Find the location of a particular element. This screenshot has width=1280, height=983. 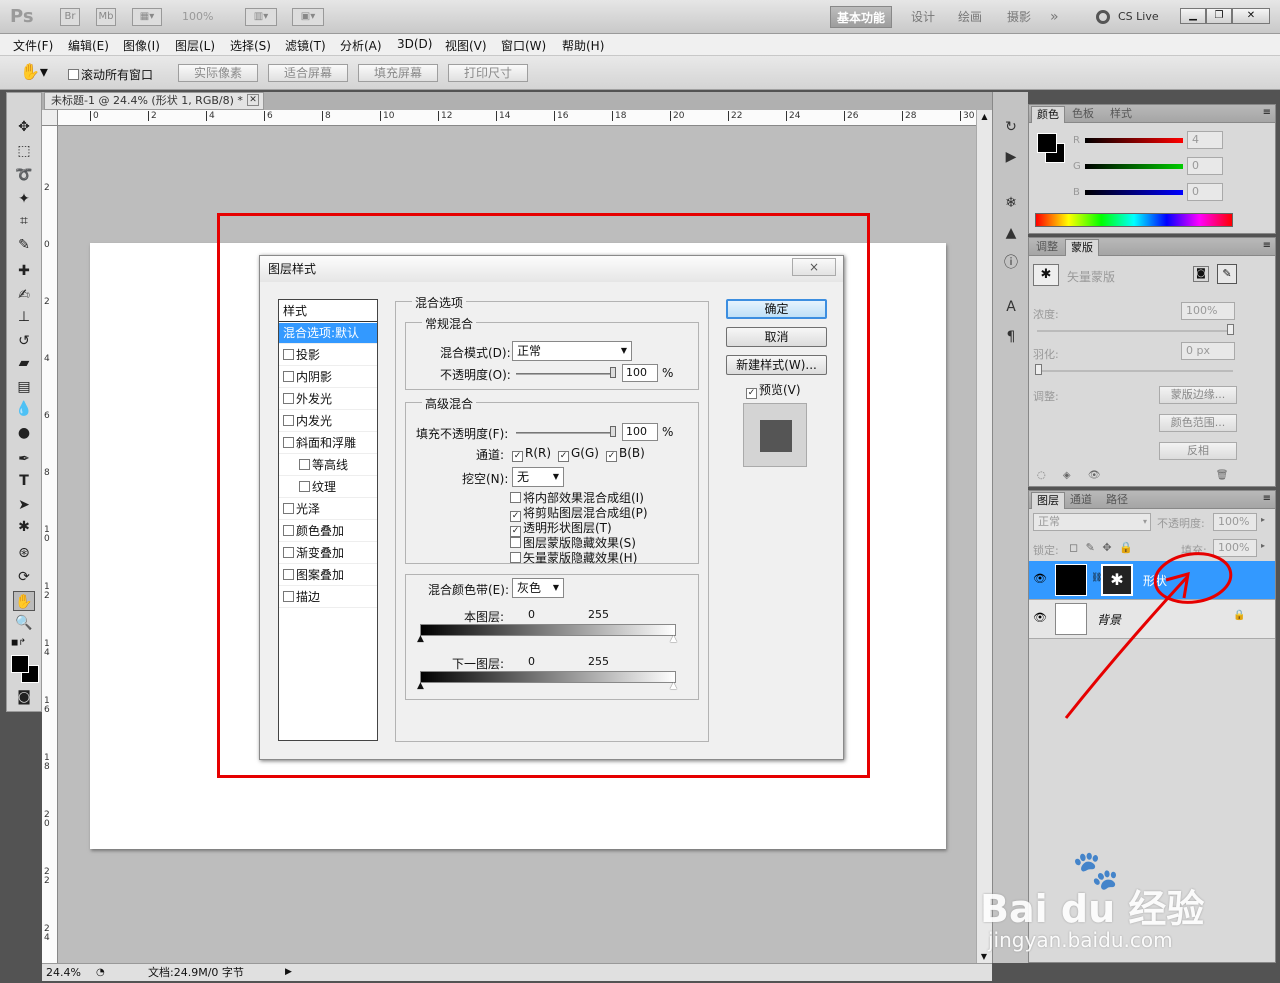

menu-help: 帮助(H) is located at coordinates (583, 45).